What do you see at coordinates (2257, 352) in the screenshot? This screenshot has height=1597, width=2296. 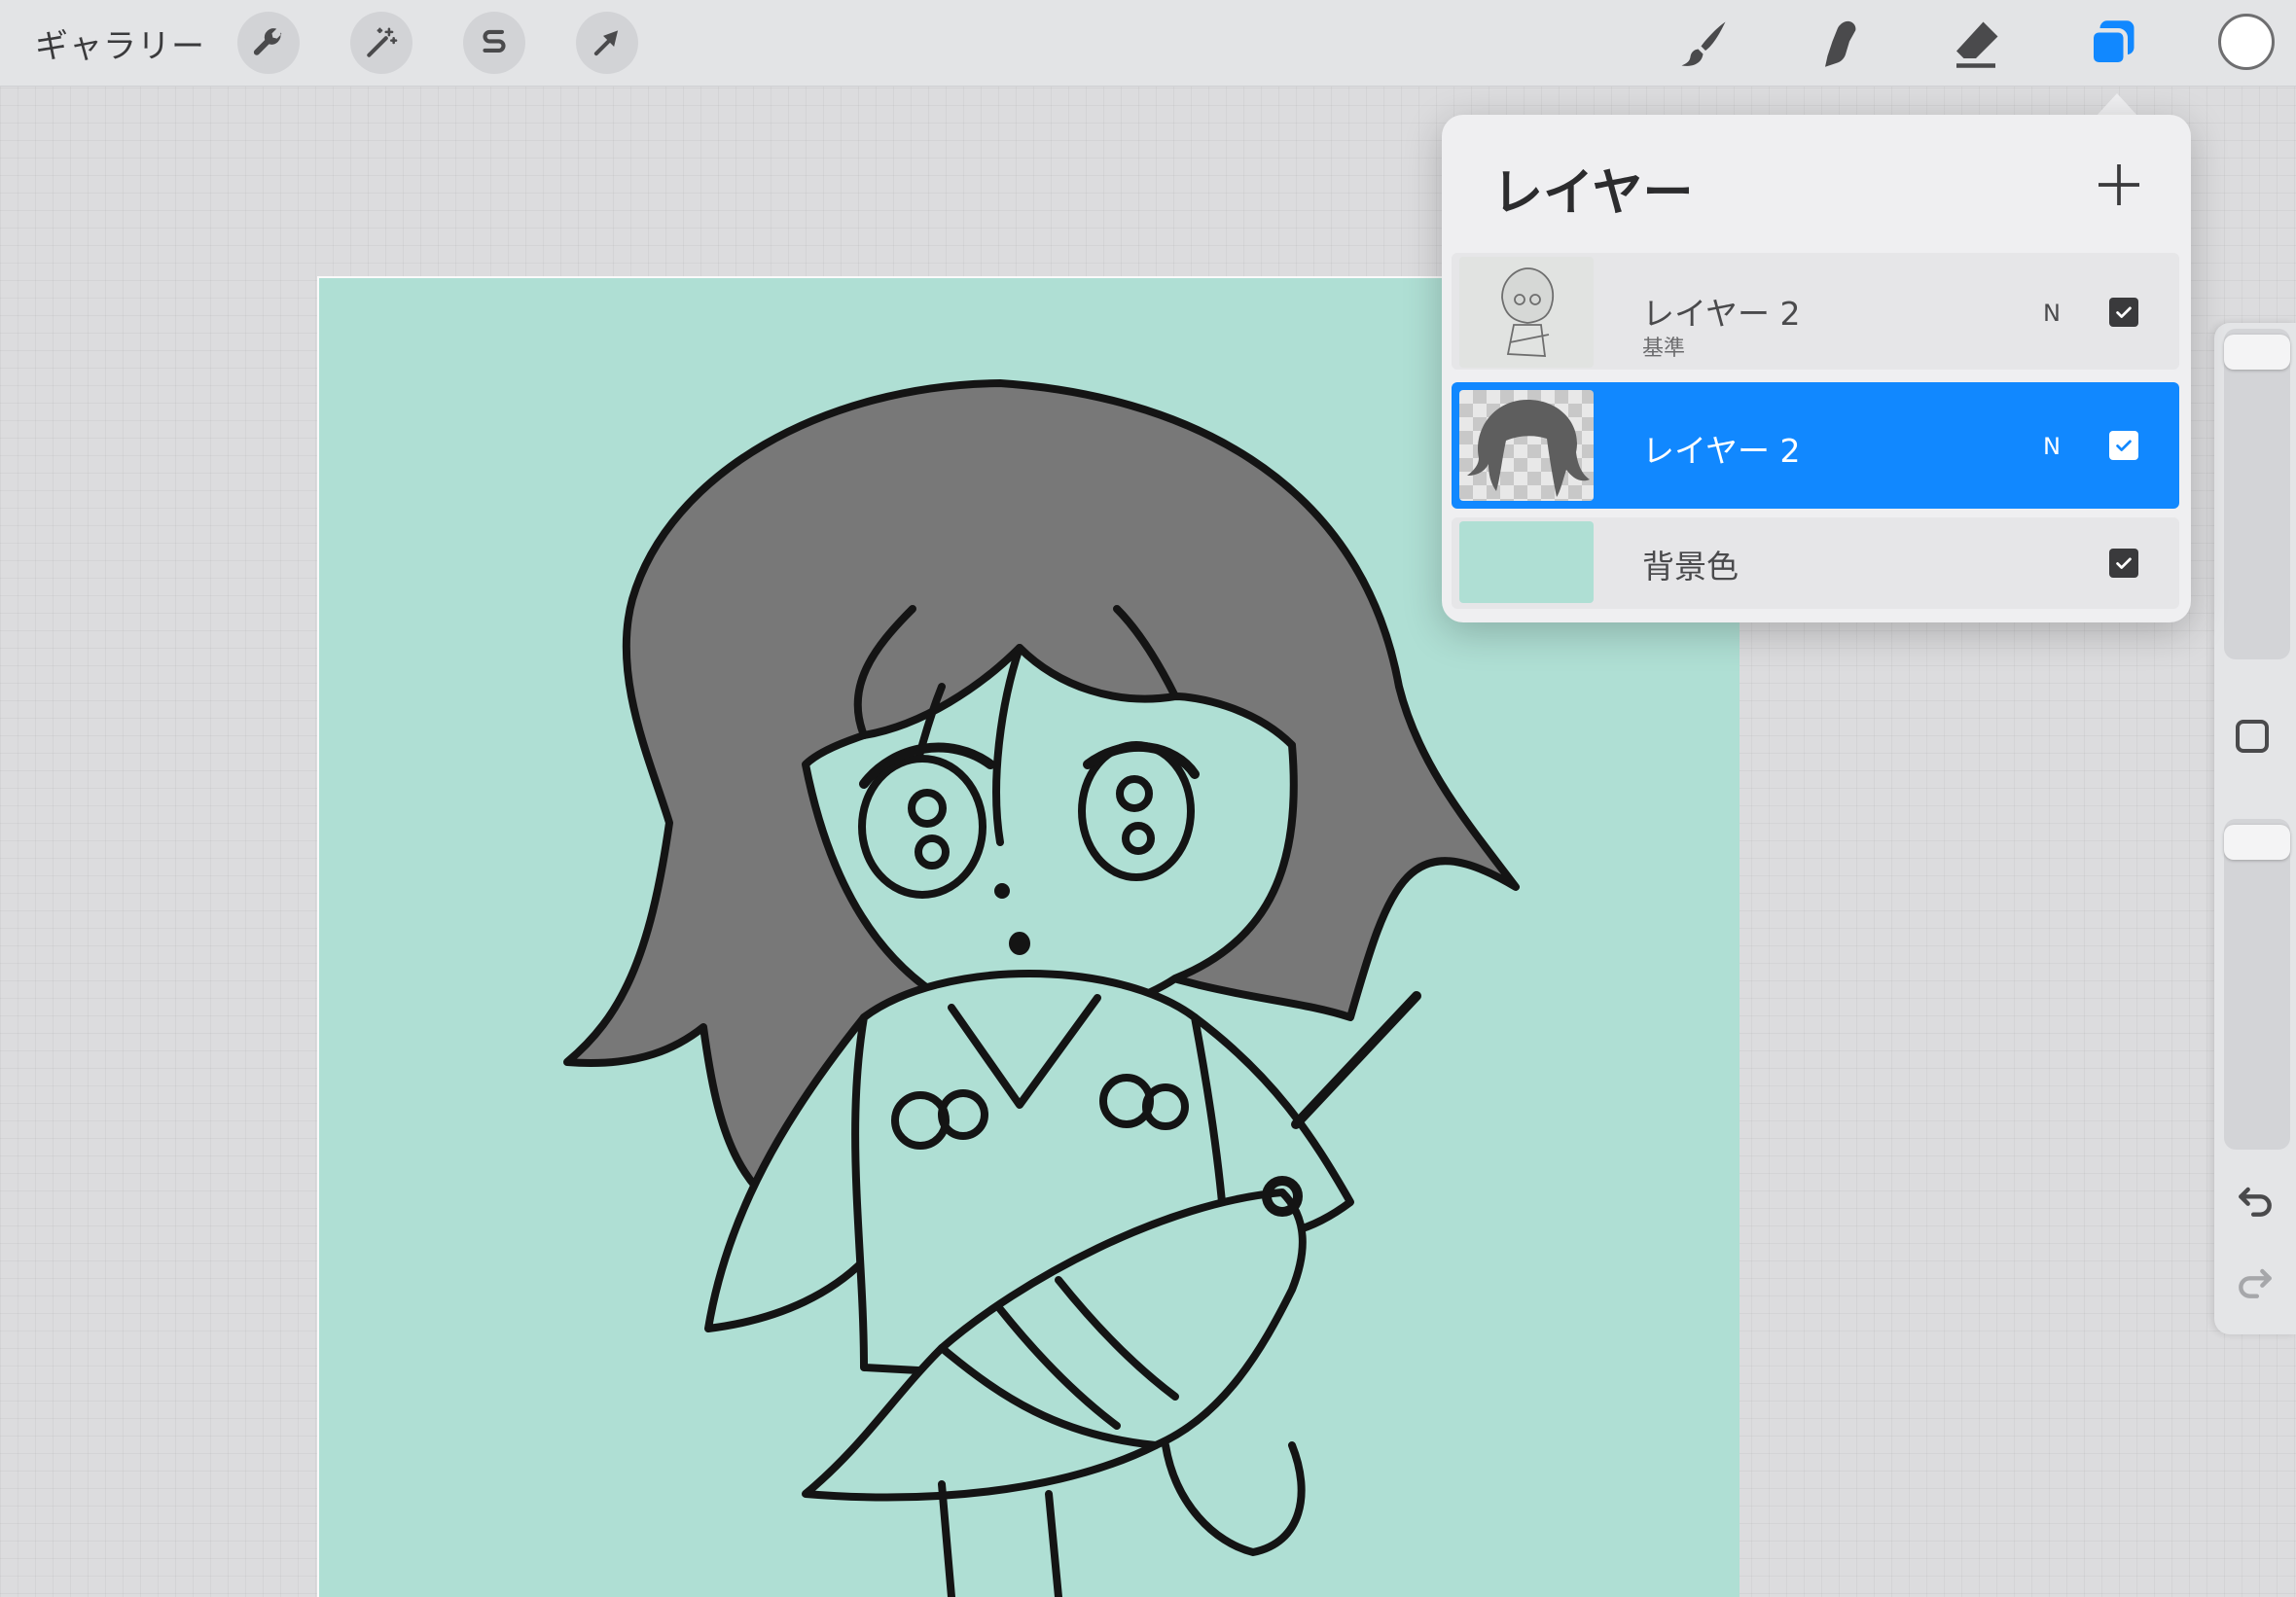 I see `brush-size-knob` at bounding box center [2257, 352].